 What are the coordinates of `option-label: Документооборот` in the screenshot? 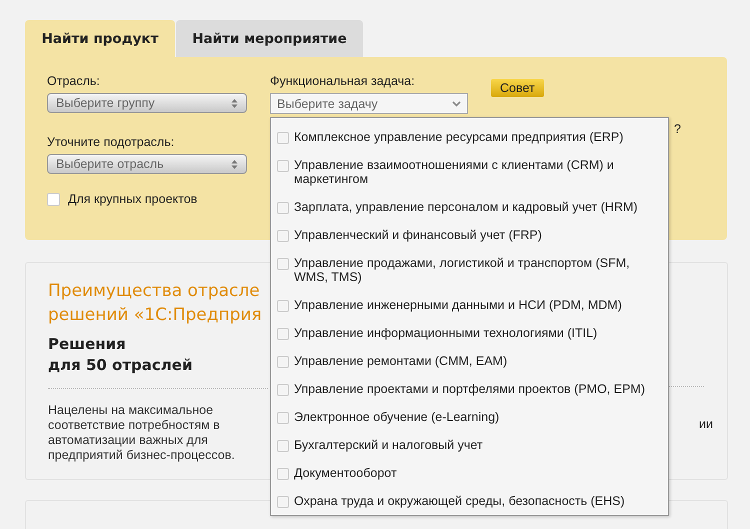 It's located at (478, 473).